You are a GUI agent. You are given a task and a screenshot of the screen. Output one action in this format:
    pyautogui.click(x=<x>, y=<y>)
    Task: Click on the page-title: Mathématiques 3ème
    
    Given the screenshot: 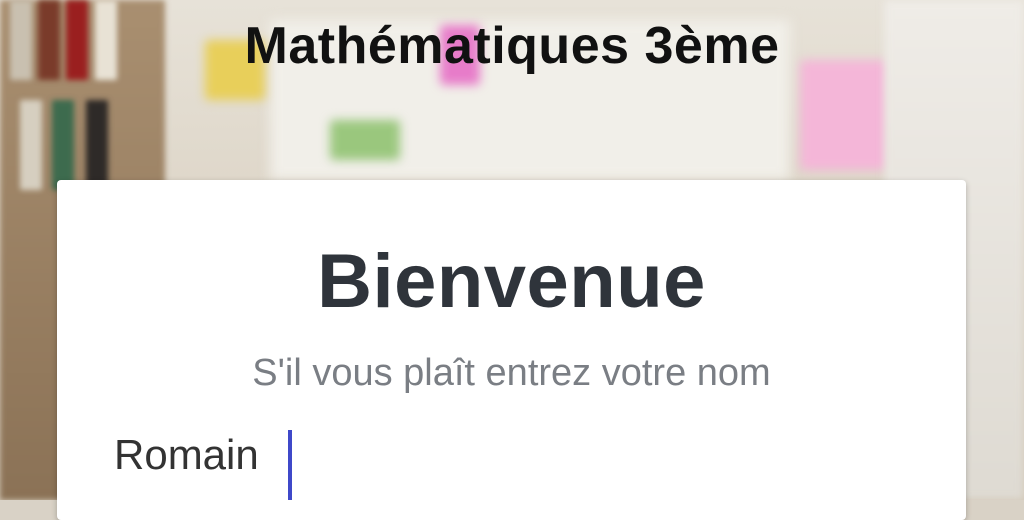 What is the action you would take?
    pyautogui.click(x=512, y=46)
    